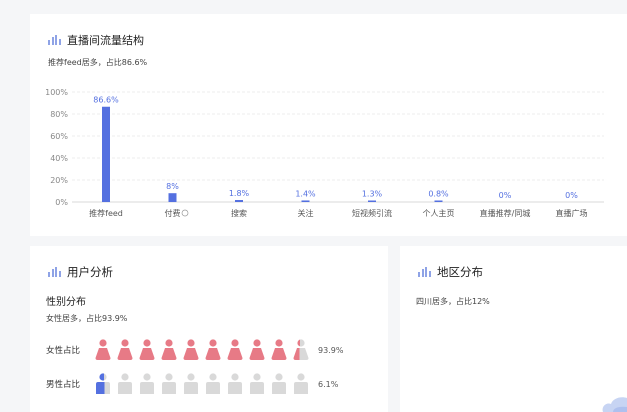 Image resolution: width=627 pixels, height=412 pixels. What do you see at coordinates (61, 202) in the screenshot?
I see `y-tick-label: 0%` at bounding box center [61, 202].